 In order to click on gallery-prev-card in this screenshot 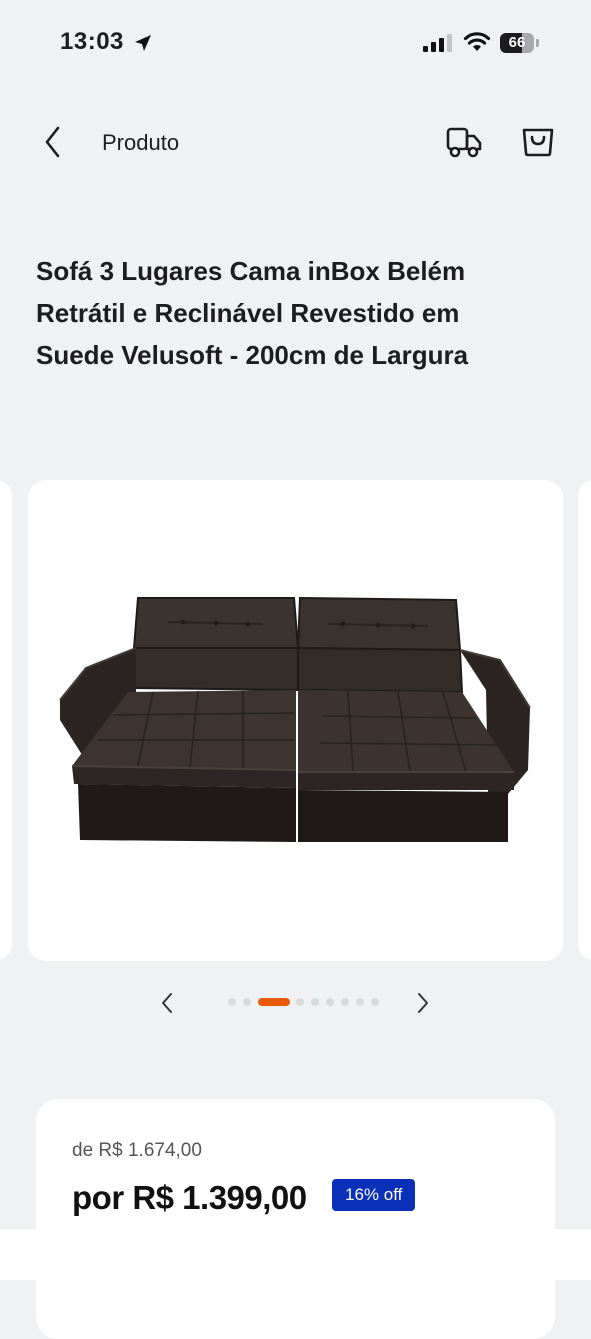, I will do `click(6, 720)`.